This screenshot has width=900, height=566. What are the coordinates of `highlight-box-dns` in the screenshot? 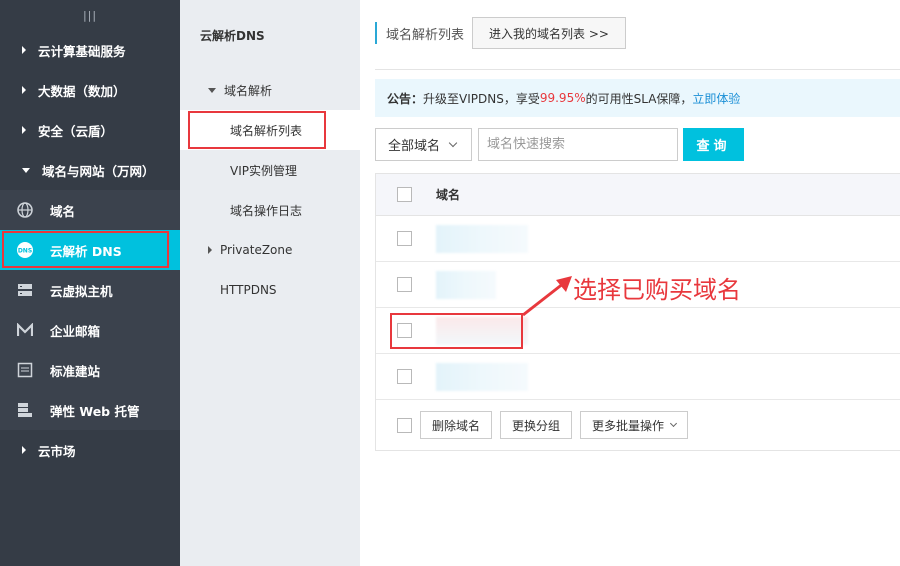 It's located at (85, 249).